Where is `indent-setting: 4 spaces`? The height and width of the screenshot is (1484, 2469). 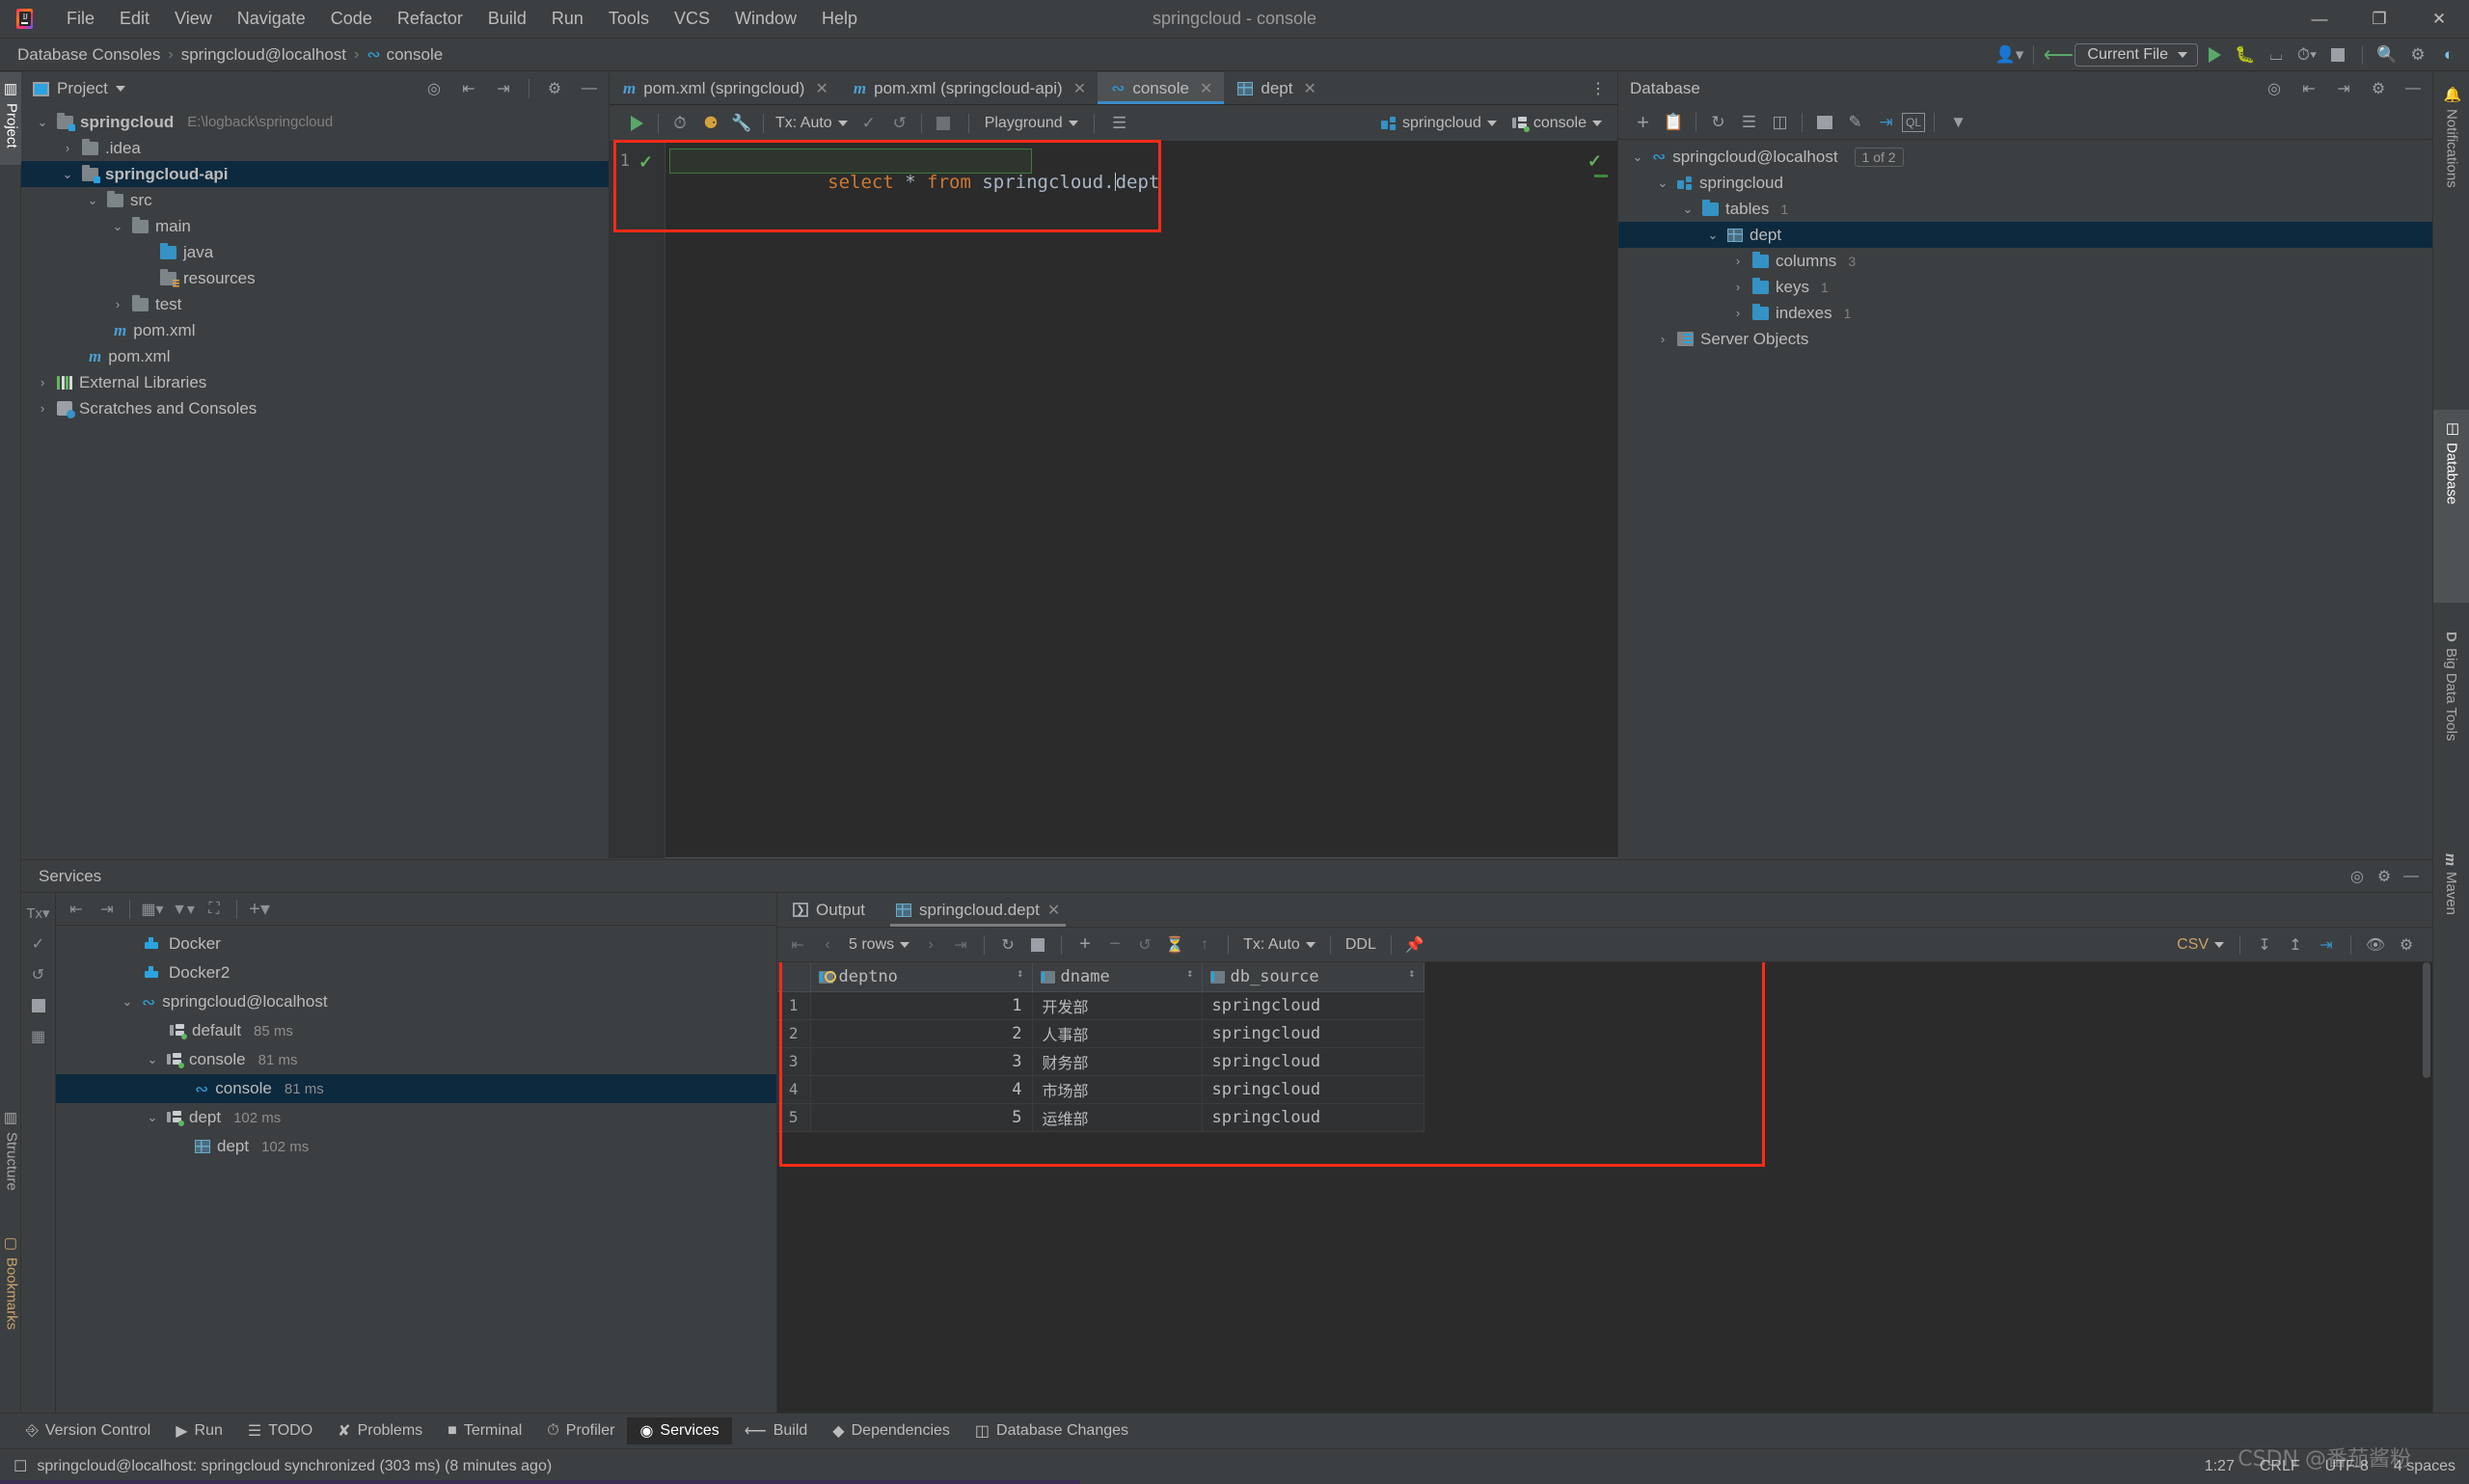 indent-setting: 4 spaces is located at coordinates (2424, 1466).